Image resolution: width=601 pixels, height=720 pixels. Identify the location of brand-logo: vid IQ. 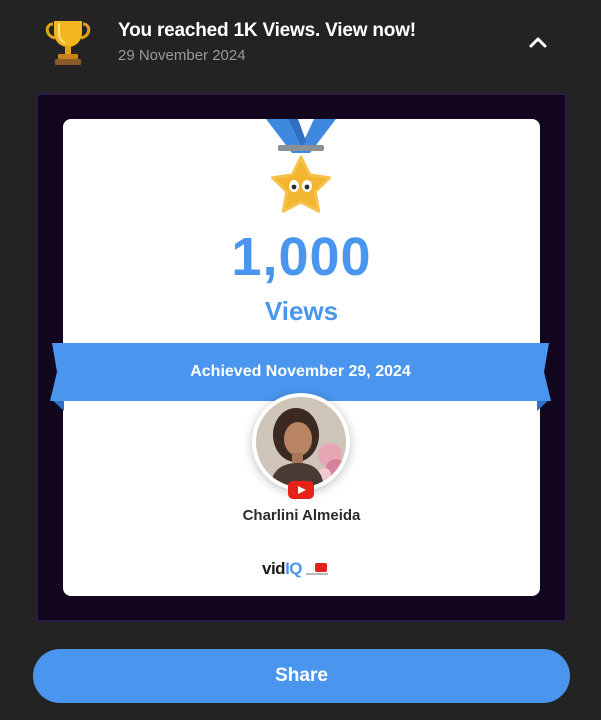
(295, 569).